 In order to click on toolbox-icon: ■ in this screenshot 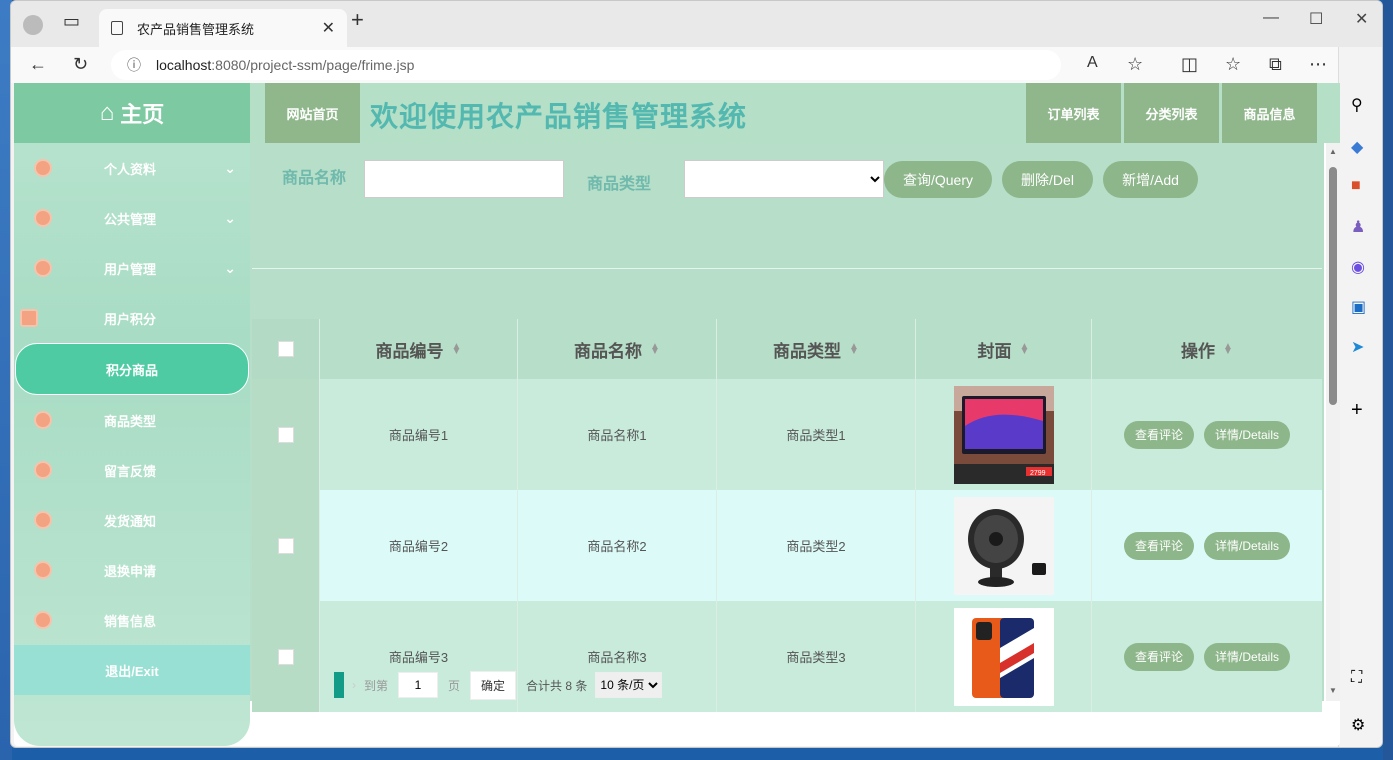, I will do `click(1356, 186)`.